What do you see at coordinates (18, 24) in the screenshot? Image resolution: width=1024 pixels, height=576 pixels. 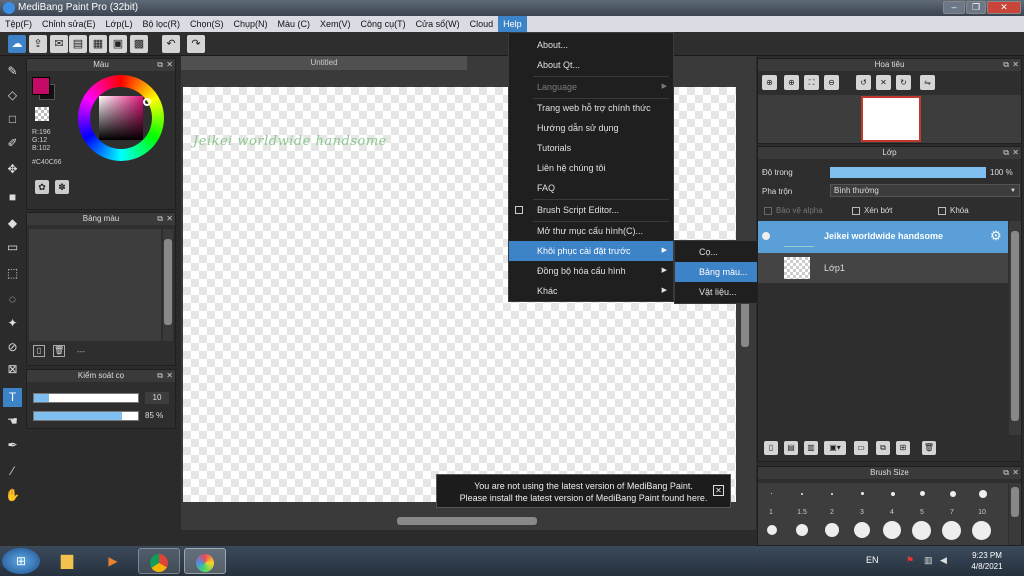 I see `menu-file: Tệp(F)` at bounding box center [18, 24].